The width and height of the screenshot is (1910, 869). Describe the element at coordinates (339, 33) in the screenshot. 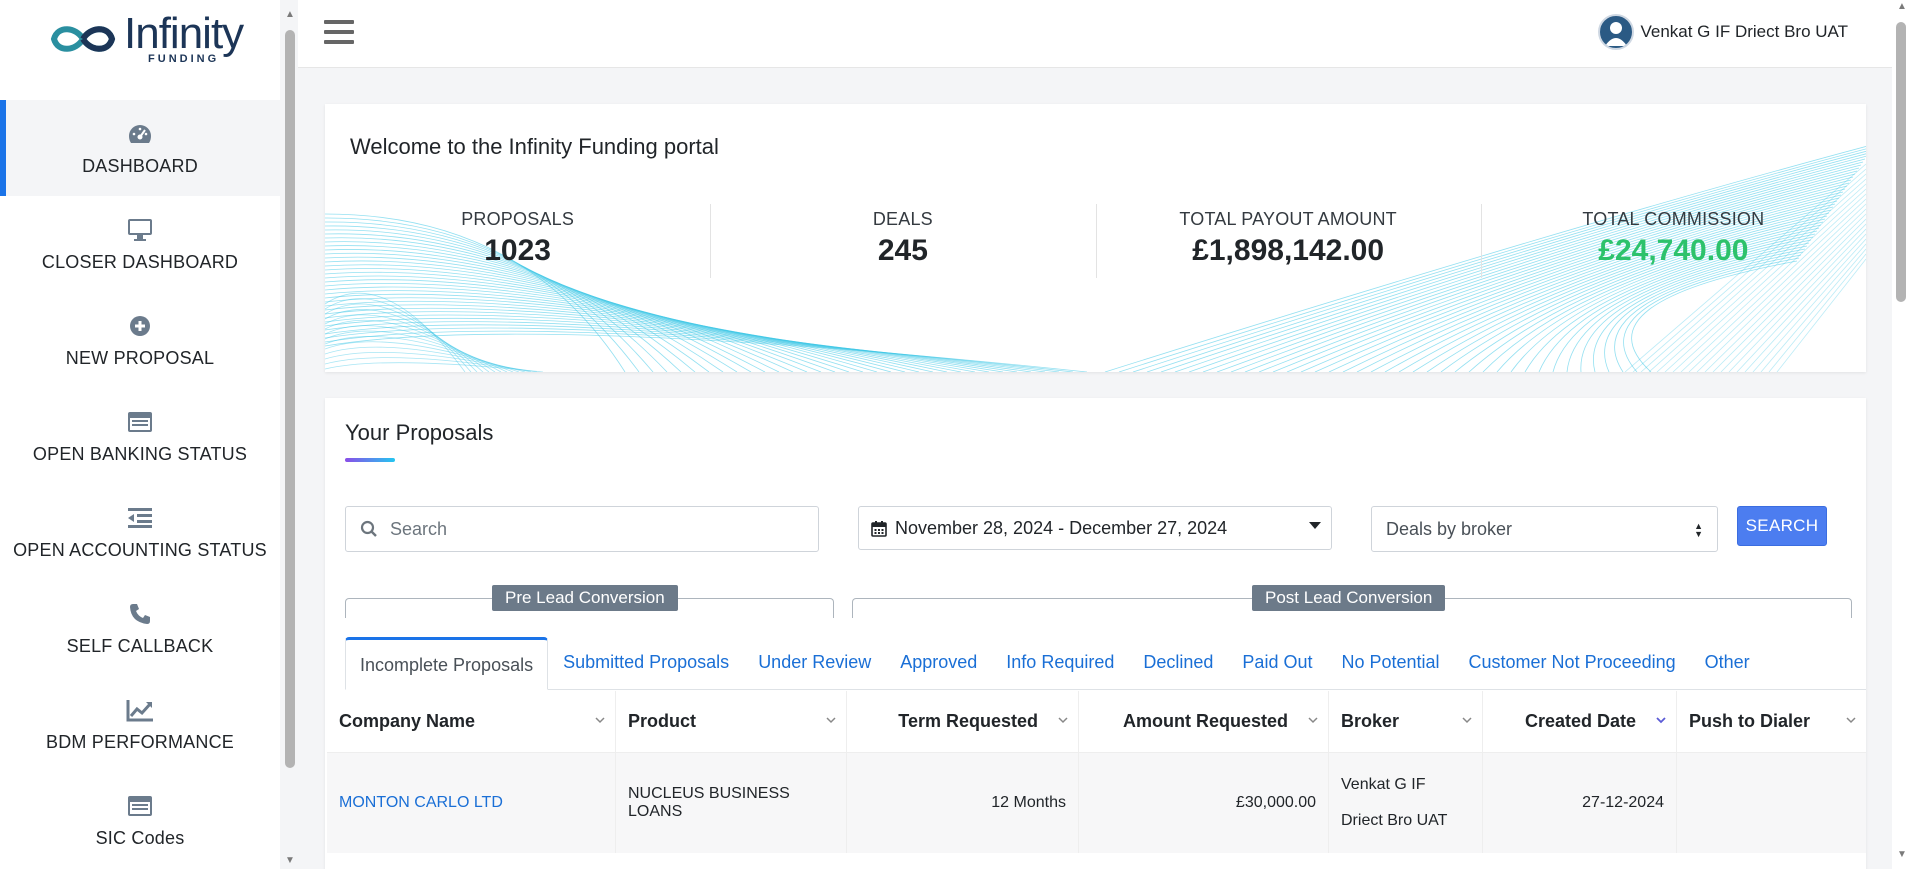

I see `menu-toggle-button` at that location.